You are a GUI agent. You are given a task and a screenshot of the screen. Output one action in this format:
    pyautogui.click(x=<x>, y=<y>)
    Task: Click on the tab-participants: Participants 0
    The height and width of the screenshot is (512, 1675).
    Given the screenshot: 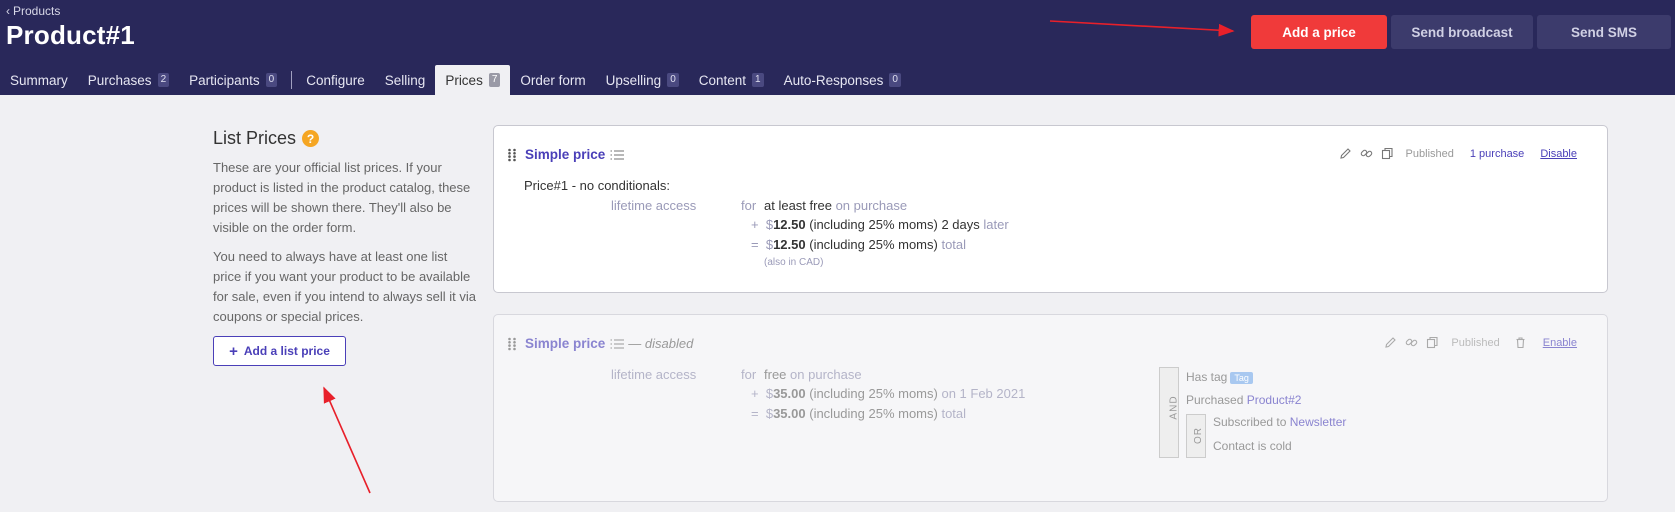 What is the action you would take?
    pyautogui.click(x=233, y=80)
    